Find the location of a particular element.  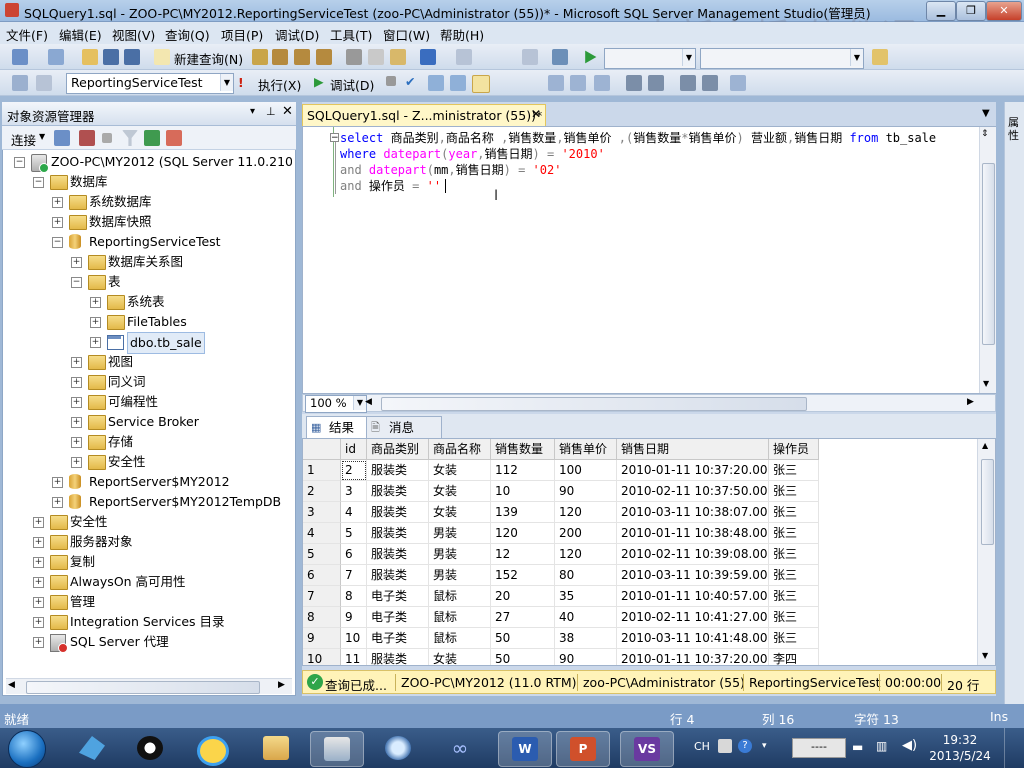

grid-cell: 2010-03-11 10:38:07.000 is located at coordinates (693, 512).